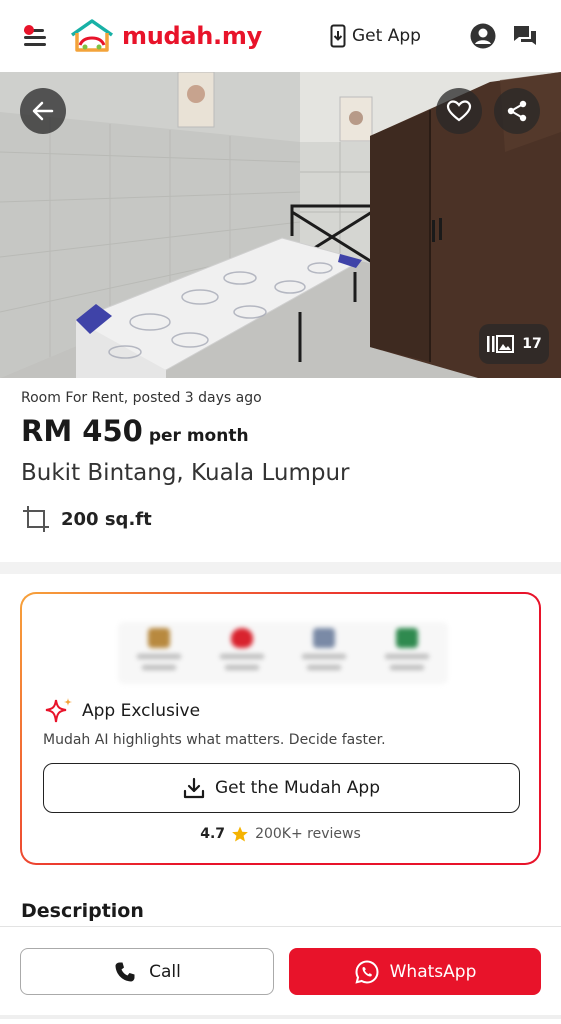 Image resolution: width=561 pixels, height=1024 pixels. I want to click on back-button, so click(43, 111).